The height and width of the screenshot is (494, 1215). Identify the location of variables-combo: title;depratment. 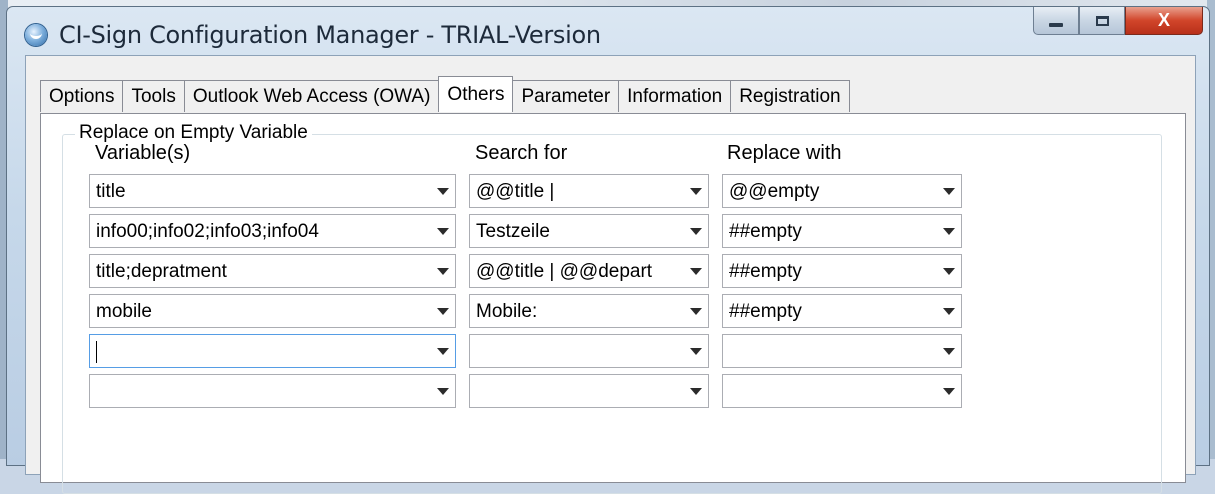
(272, 271).